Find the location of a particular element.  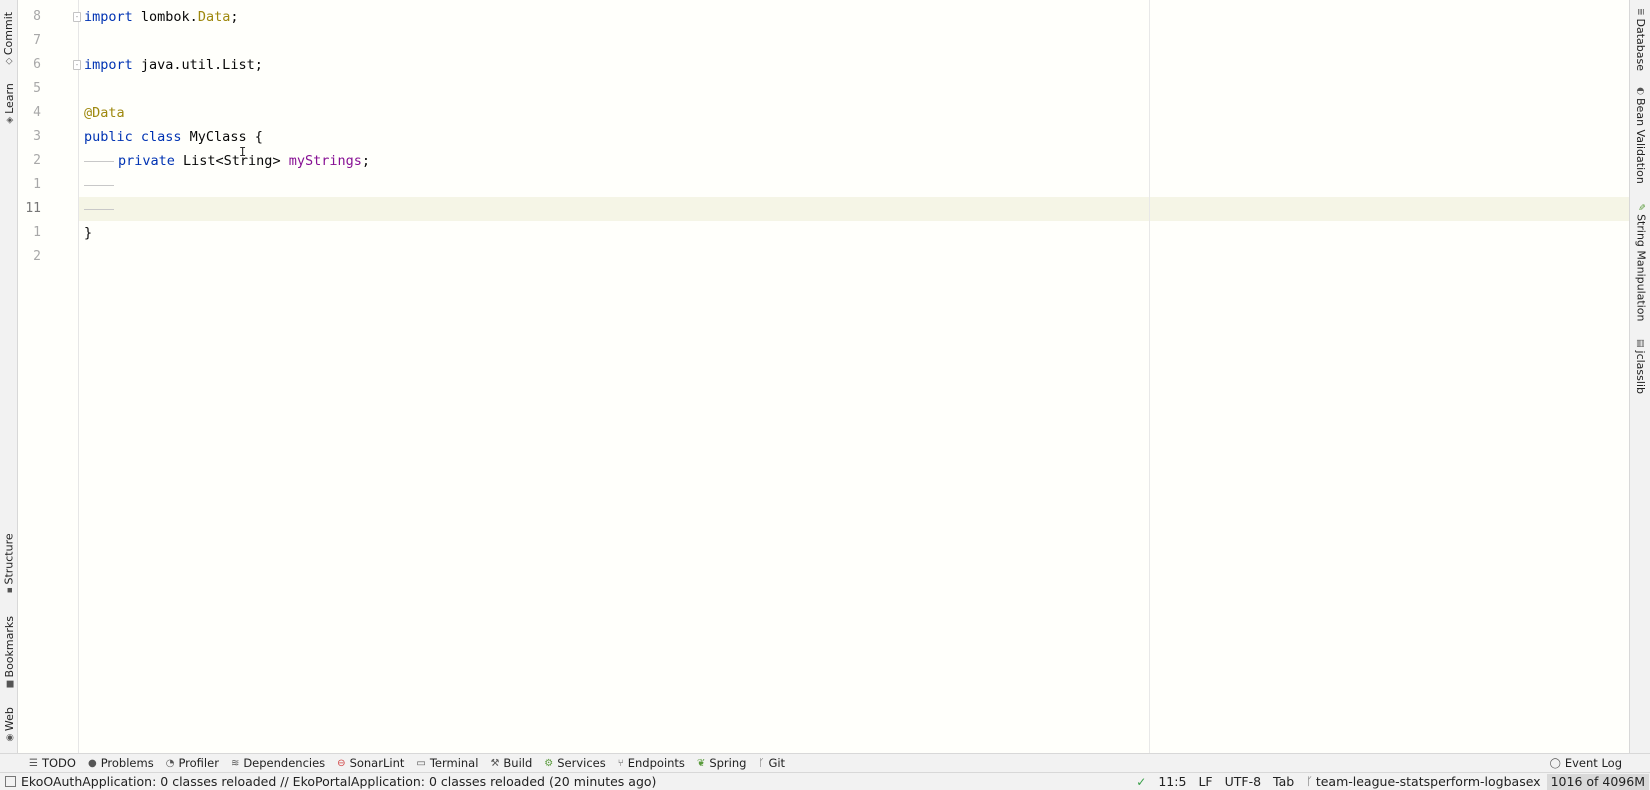

type-text: List<String> is located at coordinates (231, 161).